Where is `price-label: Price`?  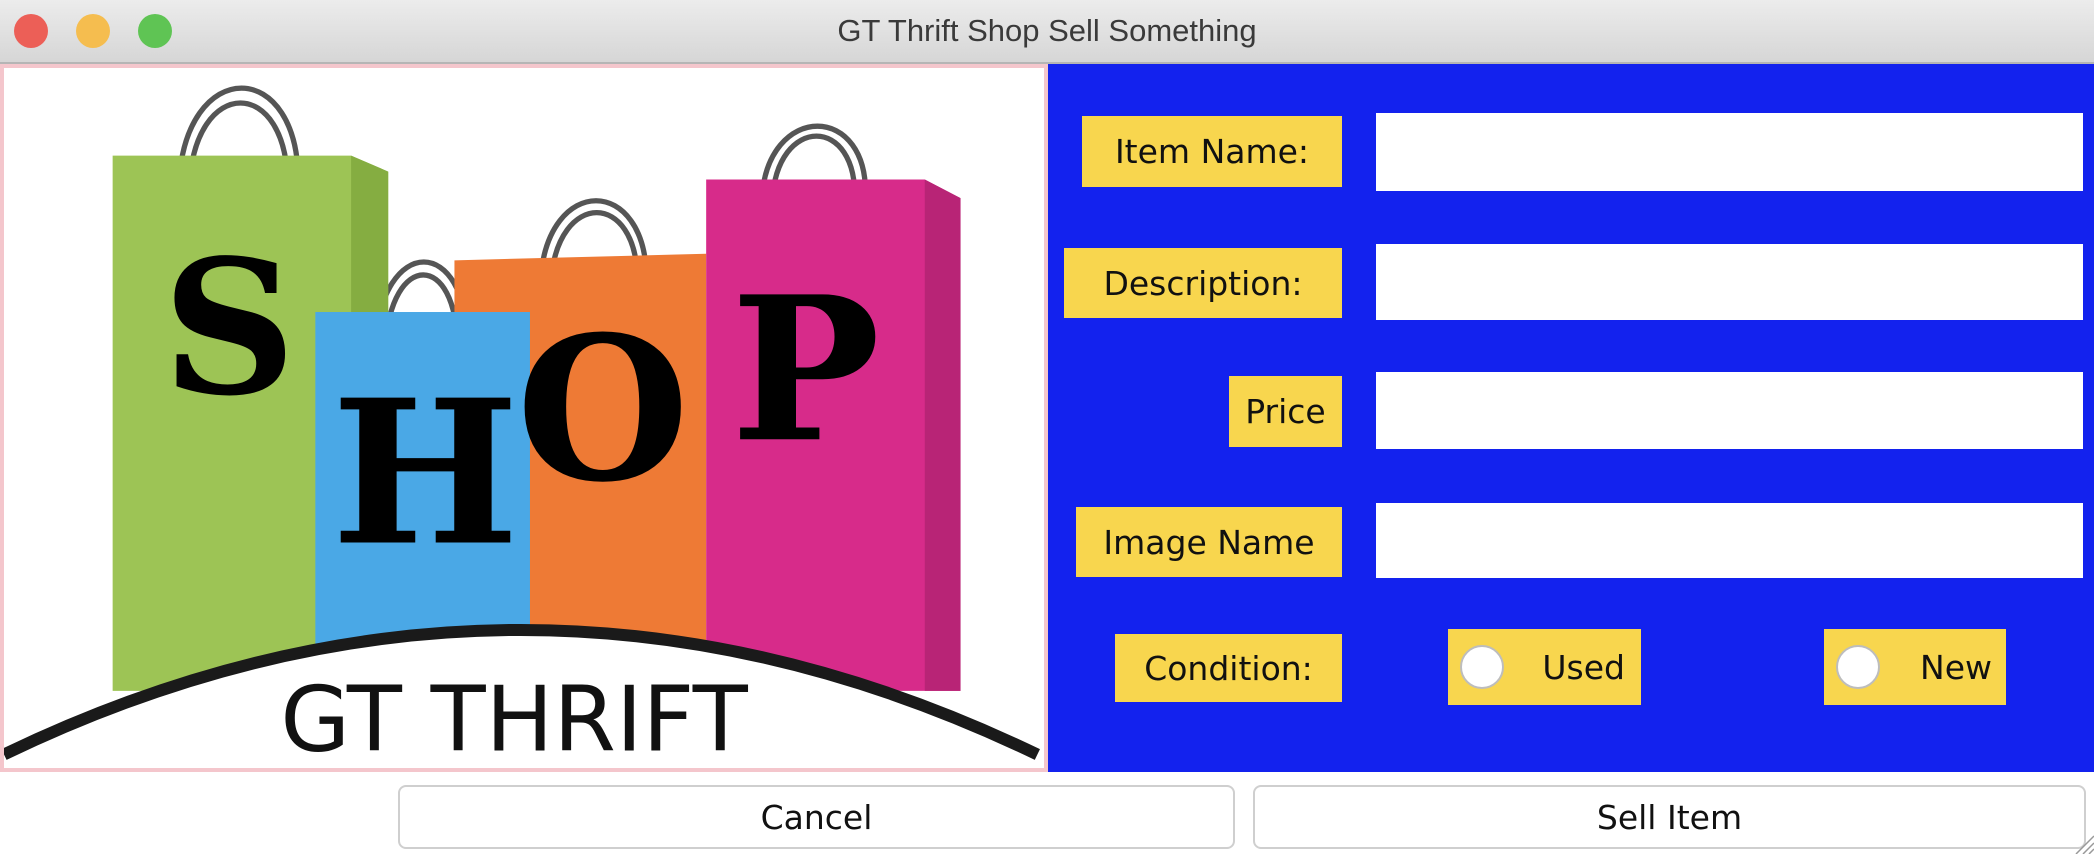
price-label: Price is located at coordinates (1285, 411).